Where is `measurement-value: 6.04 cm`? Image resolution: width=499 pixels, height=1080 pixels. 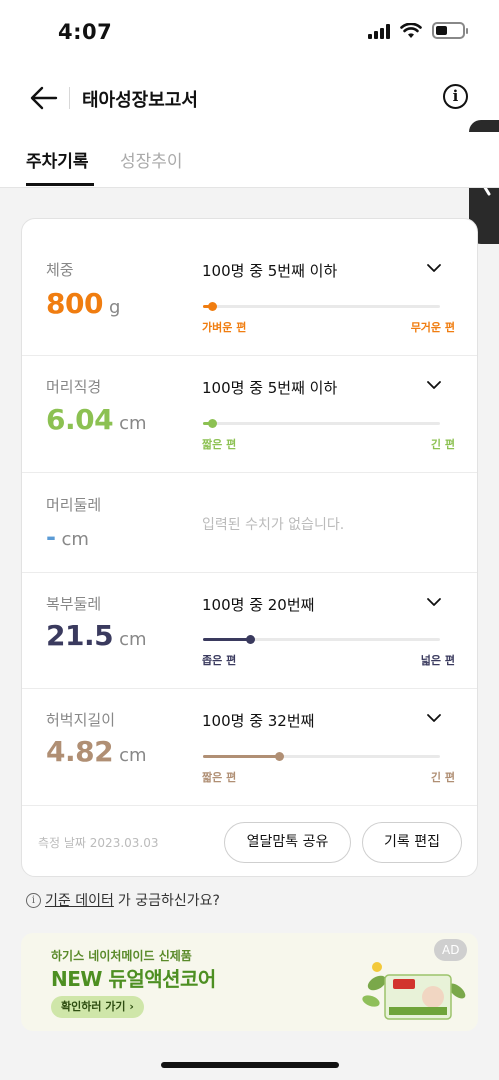 measurement-value: 6.04 cm is located at coordinates (96, 419).